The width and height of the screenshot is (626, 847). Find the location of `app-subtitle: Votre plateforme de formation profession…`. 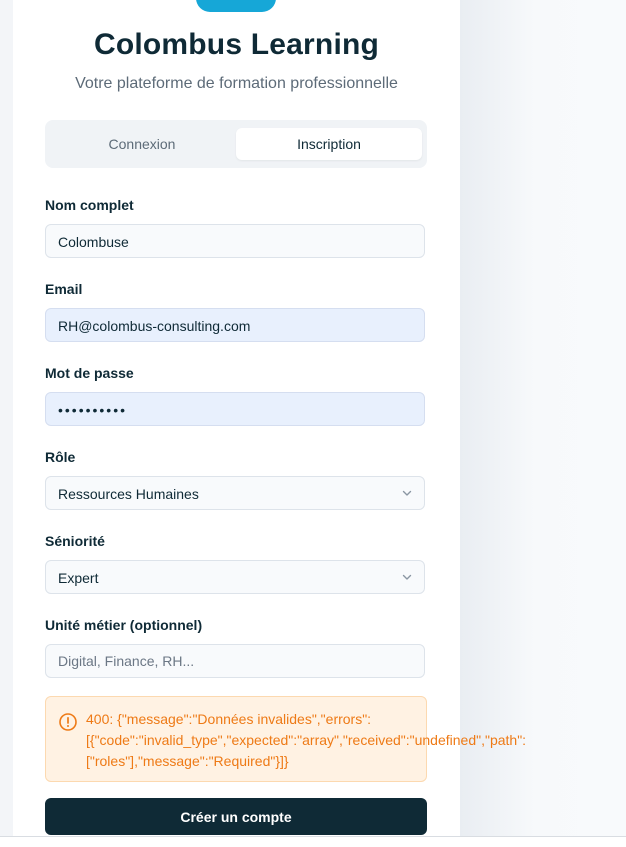

app-subtitle: Votre plateforme de formation profession… is located at coordinates (236, 83).